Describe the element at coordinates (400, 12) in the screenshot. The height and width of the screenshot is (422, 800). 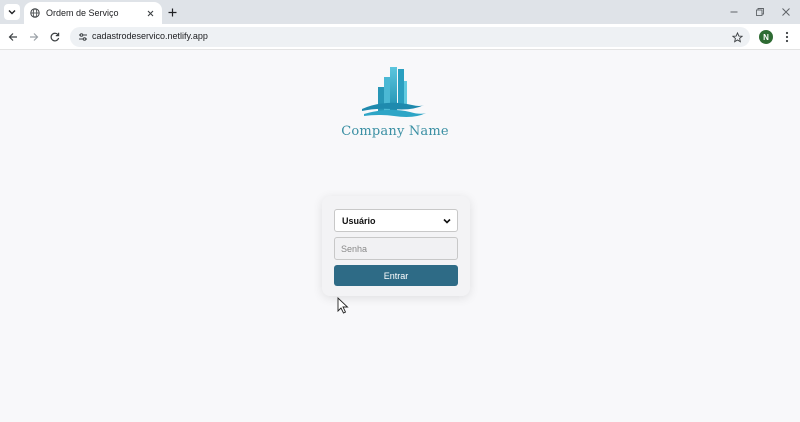
I see `browser-tabstrip: Ordem de Serviço` at that location.